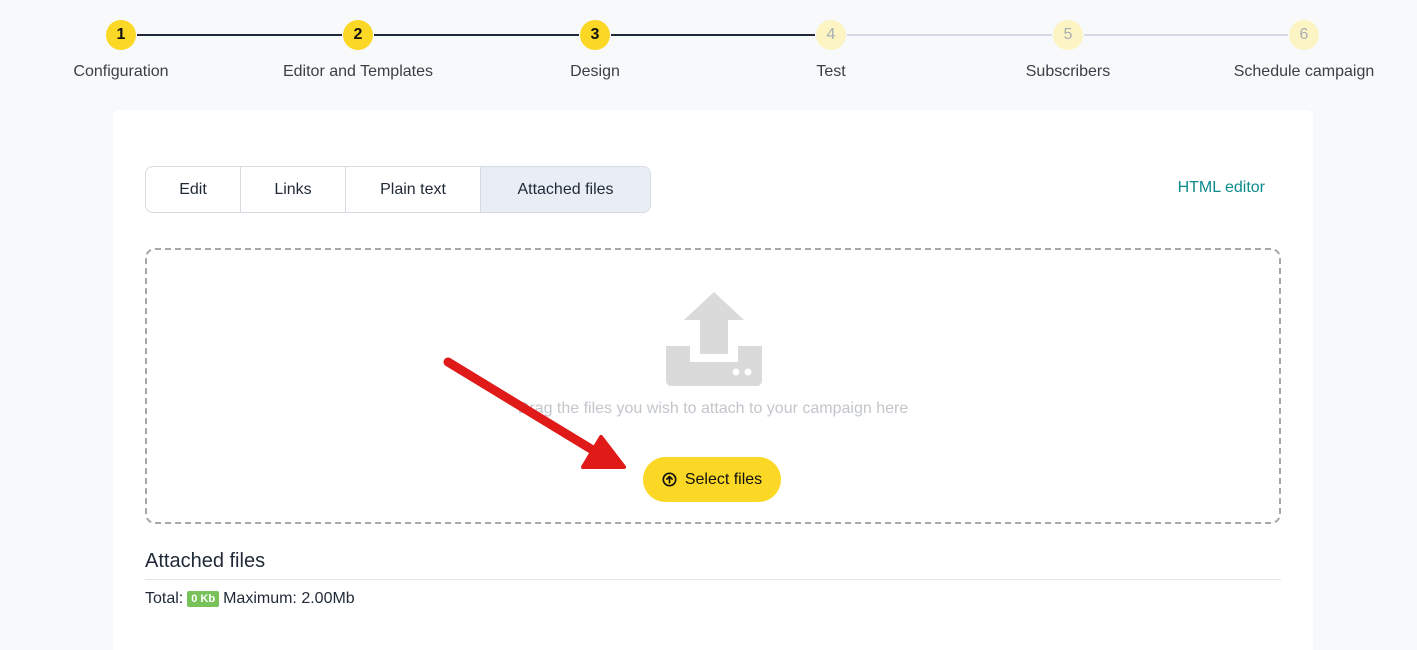  What do you see at coordinates (723, 479) in the screenshot?
I see `select-files-label: Select files` at bounding box center [723, 479].